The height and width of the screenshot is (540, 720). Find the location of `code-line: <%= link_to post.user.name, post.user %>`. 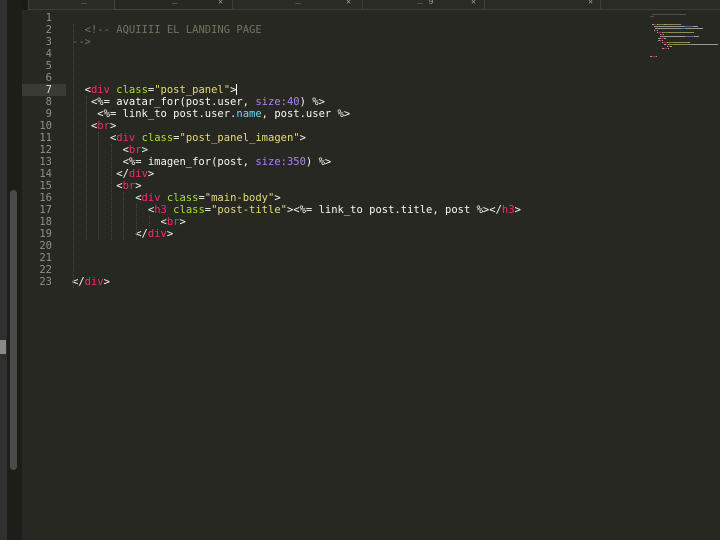

code-line: <%= link_to post.user.name, post.user %> is located at coordinates (352, 114).